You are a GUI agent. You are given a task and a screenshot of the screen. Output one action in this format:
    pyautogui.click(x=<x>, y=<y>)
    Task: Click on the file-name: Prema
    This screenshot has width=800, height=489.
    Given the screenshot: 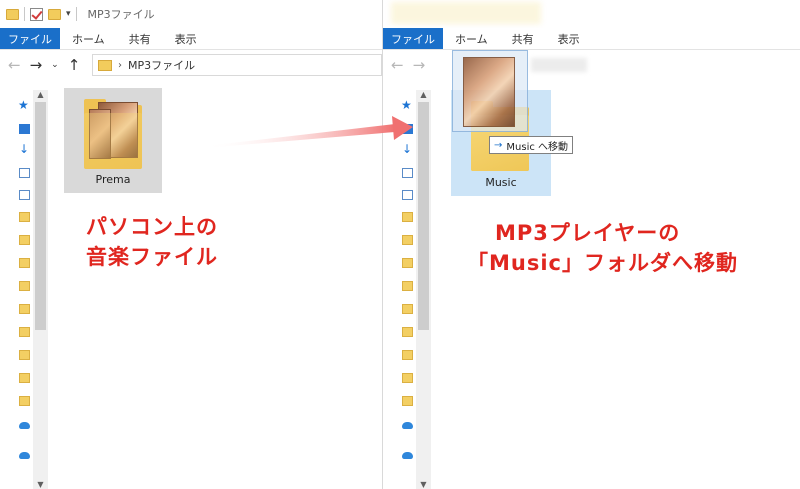 What is the action you would take?
    pyautogui.click(x=113, y=179)
    